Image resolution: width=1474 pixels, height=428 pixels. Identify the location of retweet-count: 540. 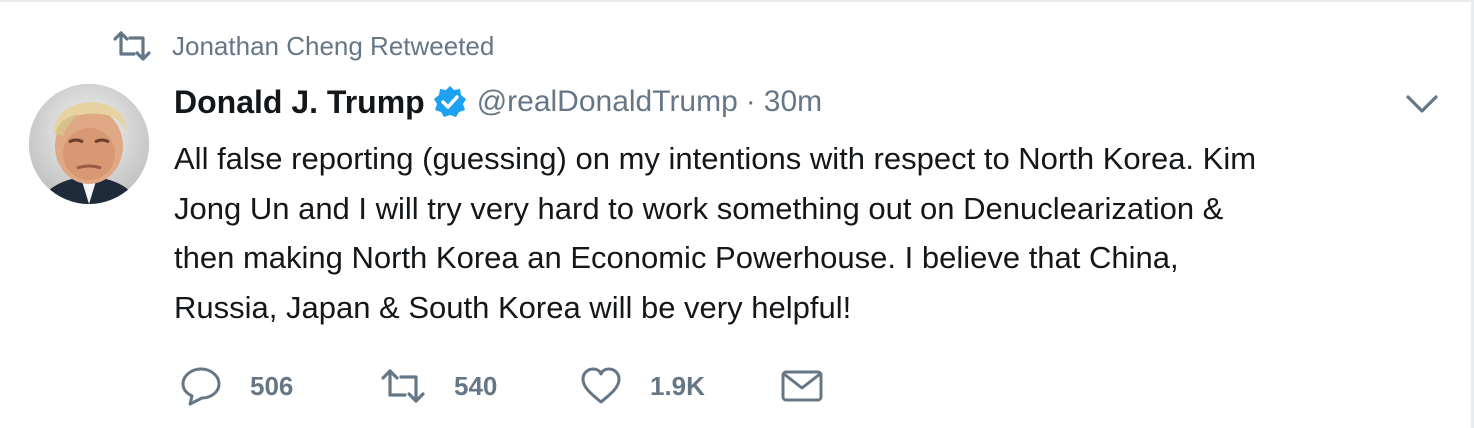
(476, 385).